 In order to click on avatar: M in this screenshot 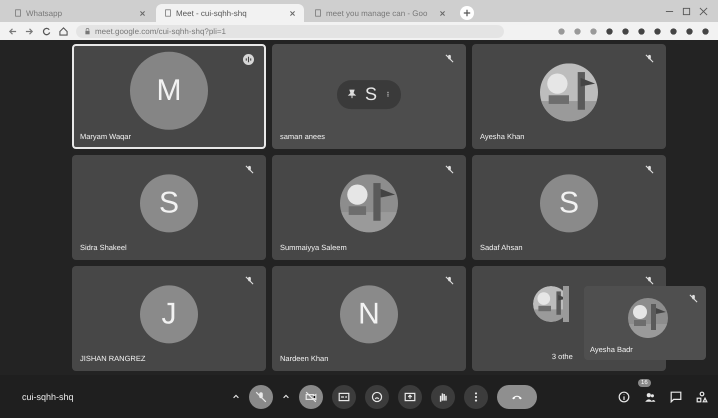, I will do `click(169, 90)`.